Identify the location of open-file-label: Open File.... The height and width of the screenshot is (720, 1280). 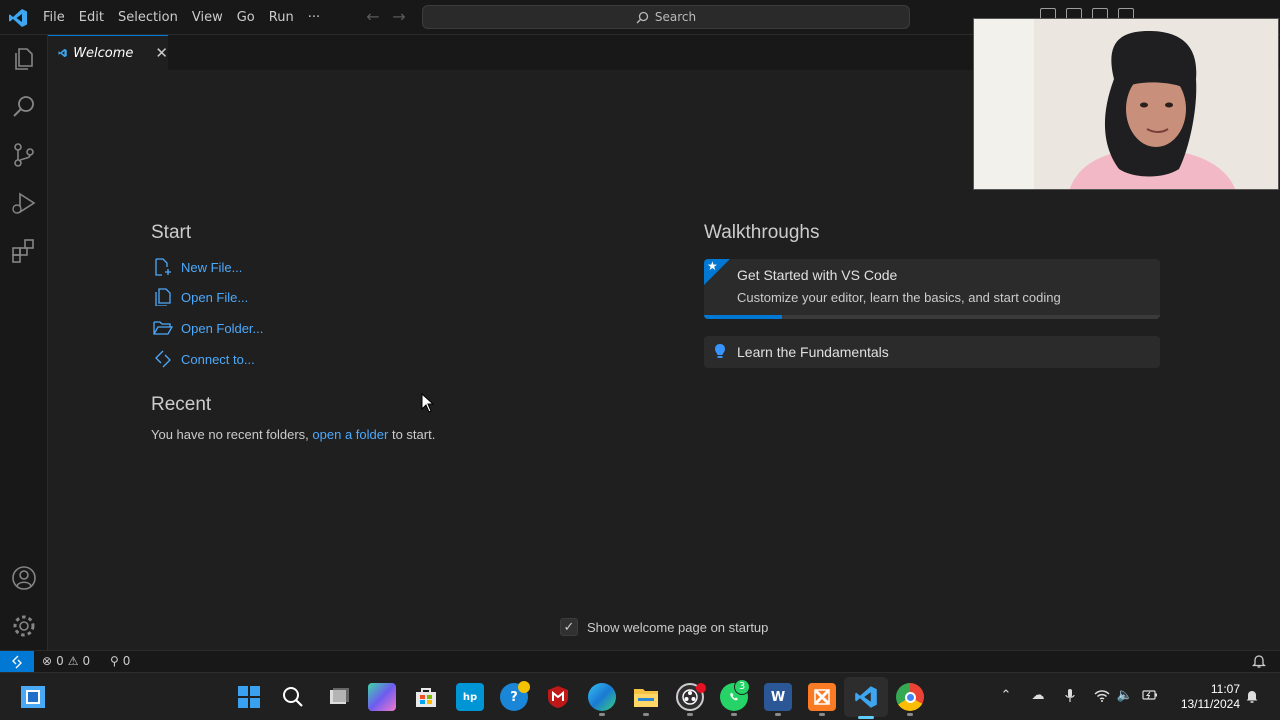
(215, 297).